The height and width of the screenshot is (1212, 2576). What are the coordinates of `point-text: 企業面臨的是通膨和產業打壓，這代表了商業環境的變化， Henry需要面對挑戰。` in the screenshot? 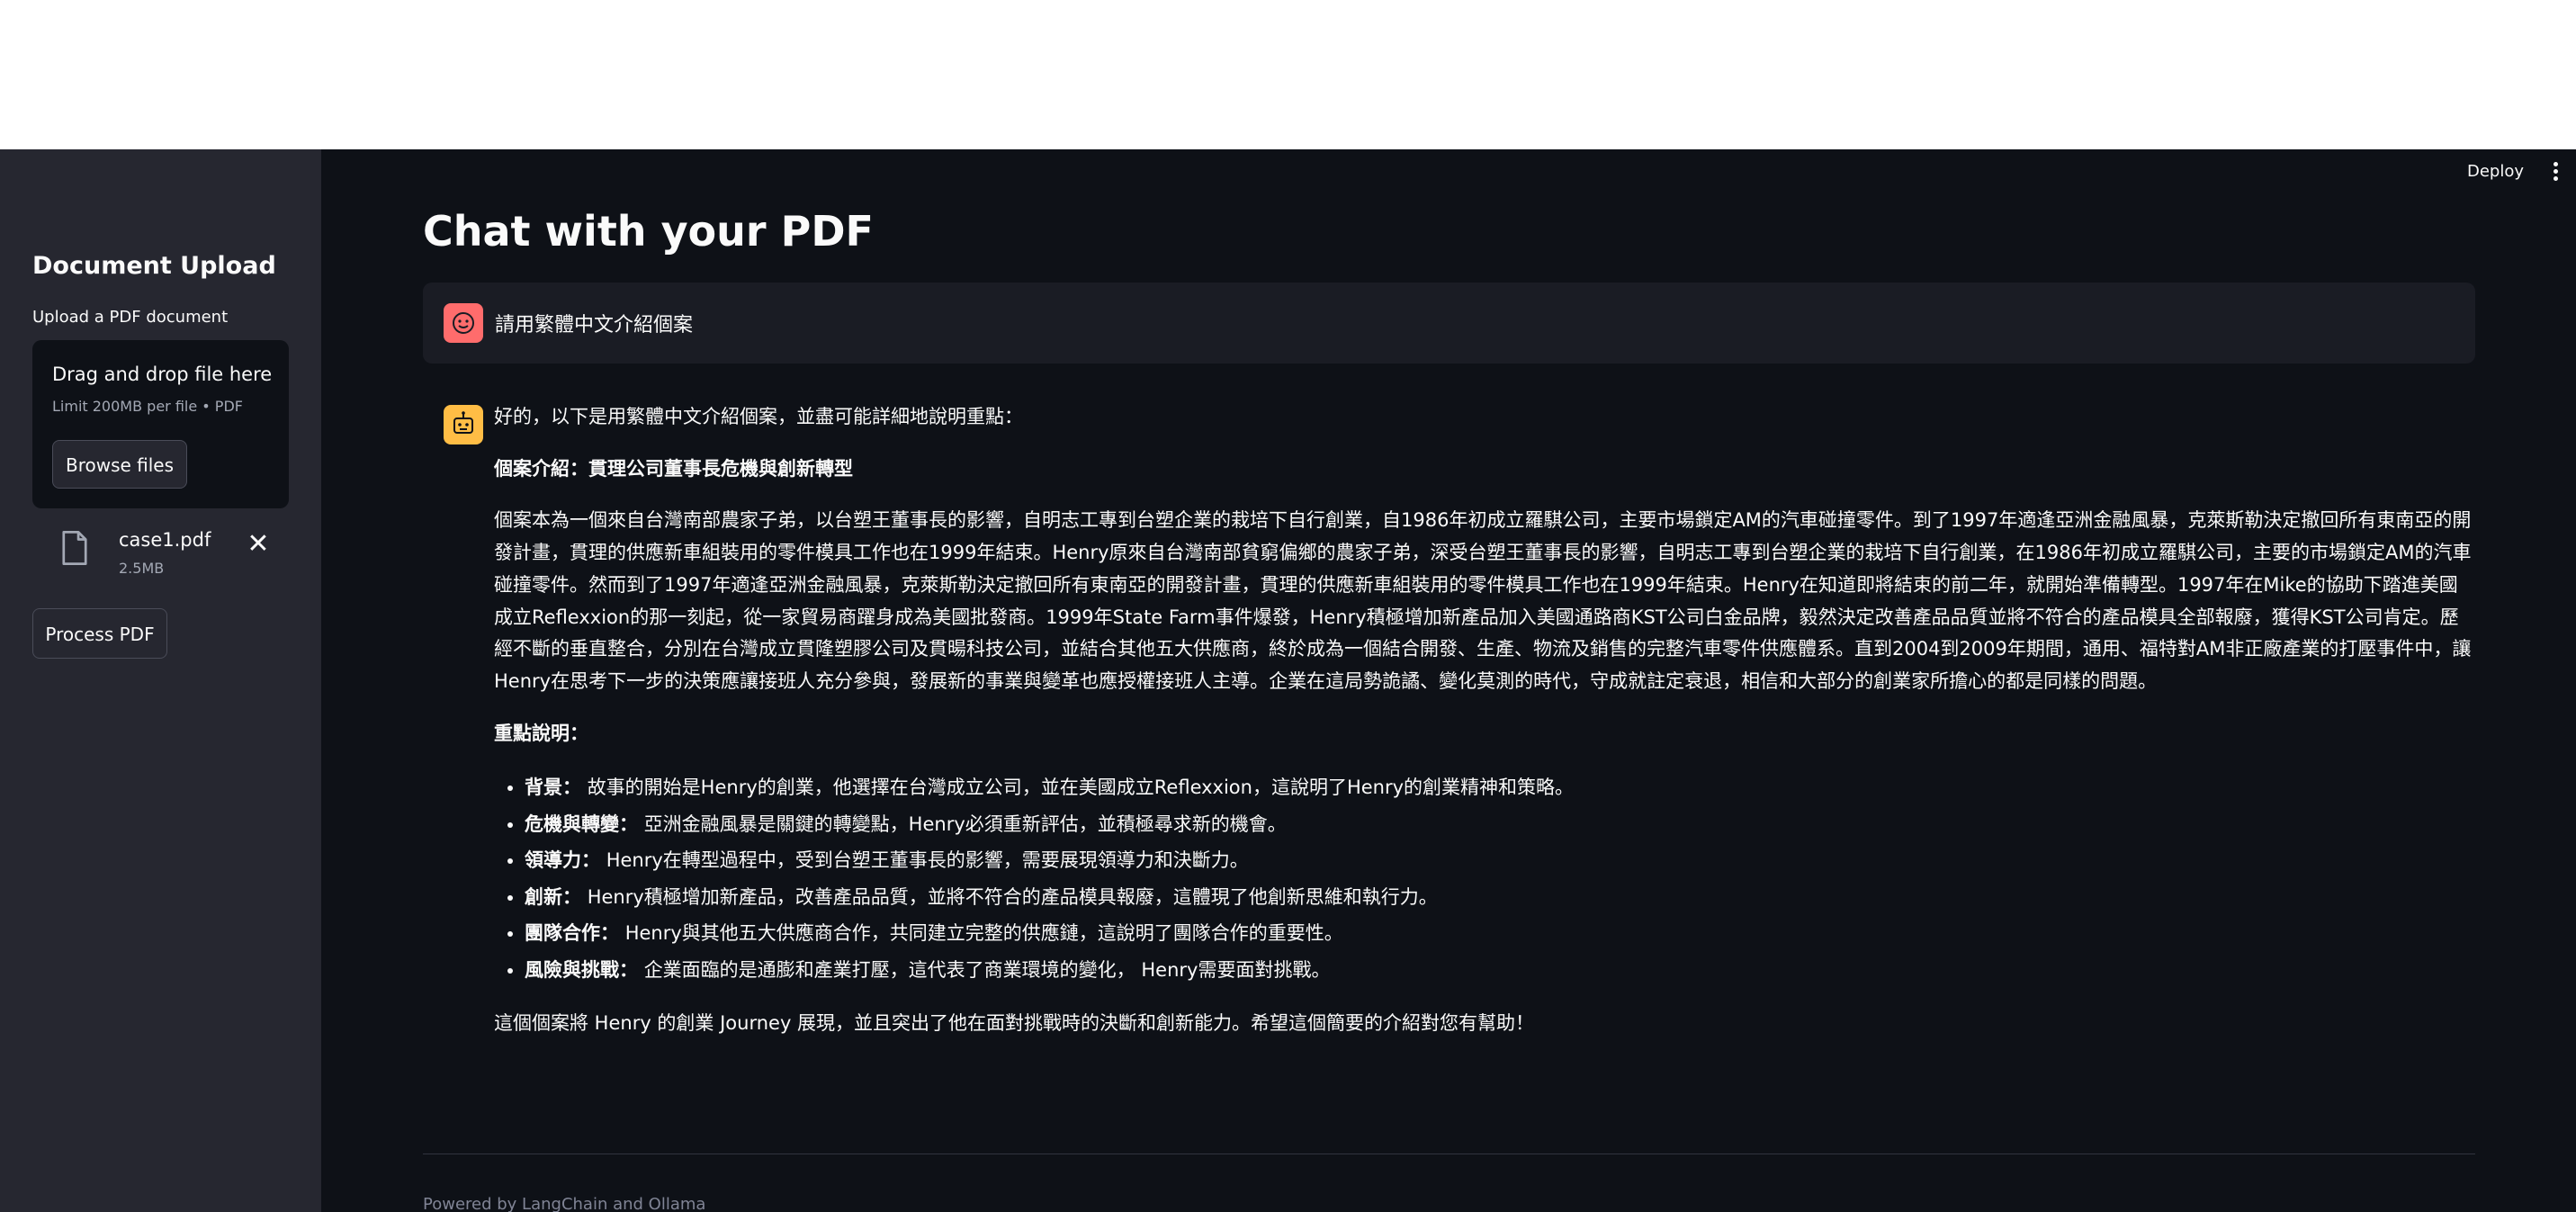 It's located at (987, 970).